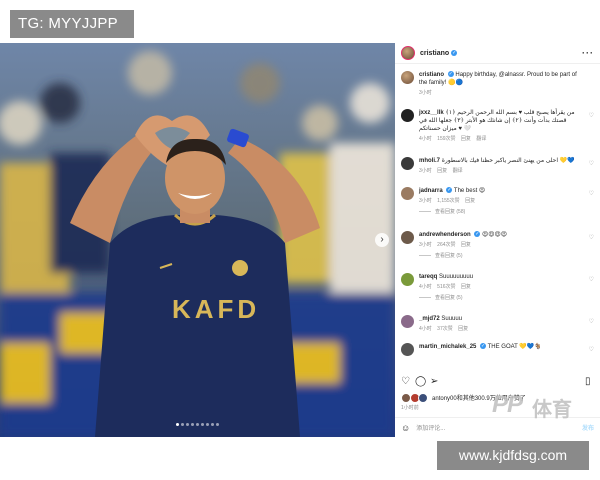 This screenshot has width=600, height=480. I want to click on comment-user: jxxz__llk, so click(431, 113).